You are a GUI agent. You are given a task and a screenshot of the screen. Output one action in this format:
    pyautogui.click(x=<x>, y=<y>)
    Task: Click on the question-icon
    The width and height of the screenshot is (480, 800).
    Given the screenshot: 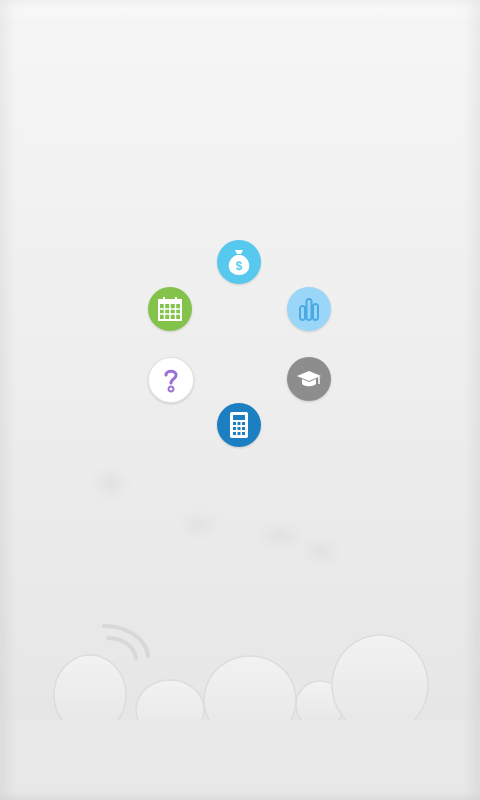 What is the action you would take?
    pyautogui.click(x=171, y=381)
    